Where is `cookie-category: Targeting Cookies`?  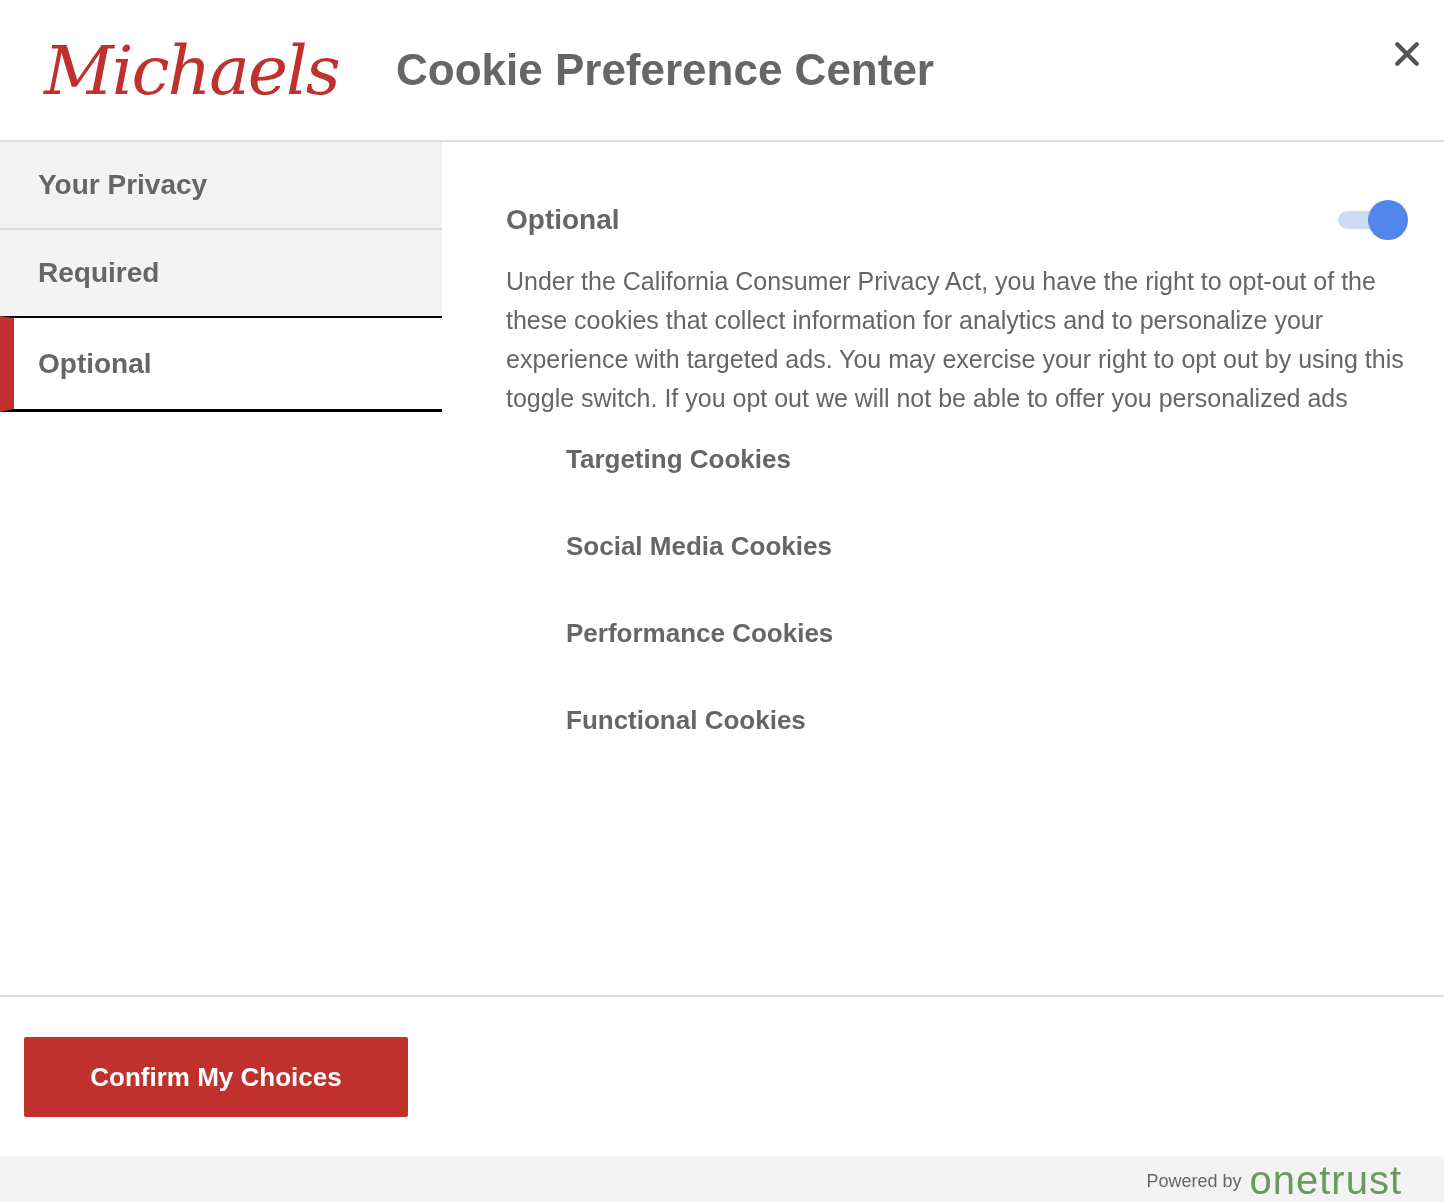 cookie-category: Targeting Cookies is located at coordinates (987, 487).